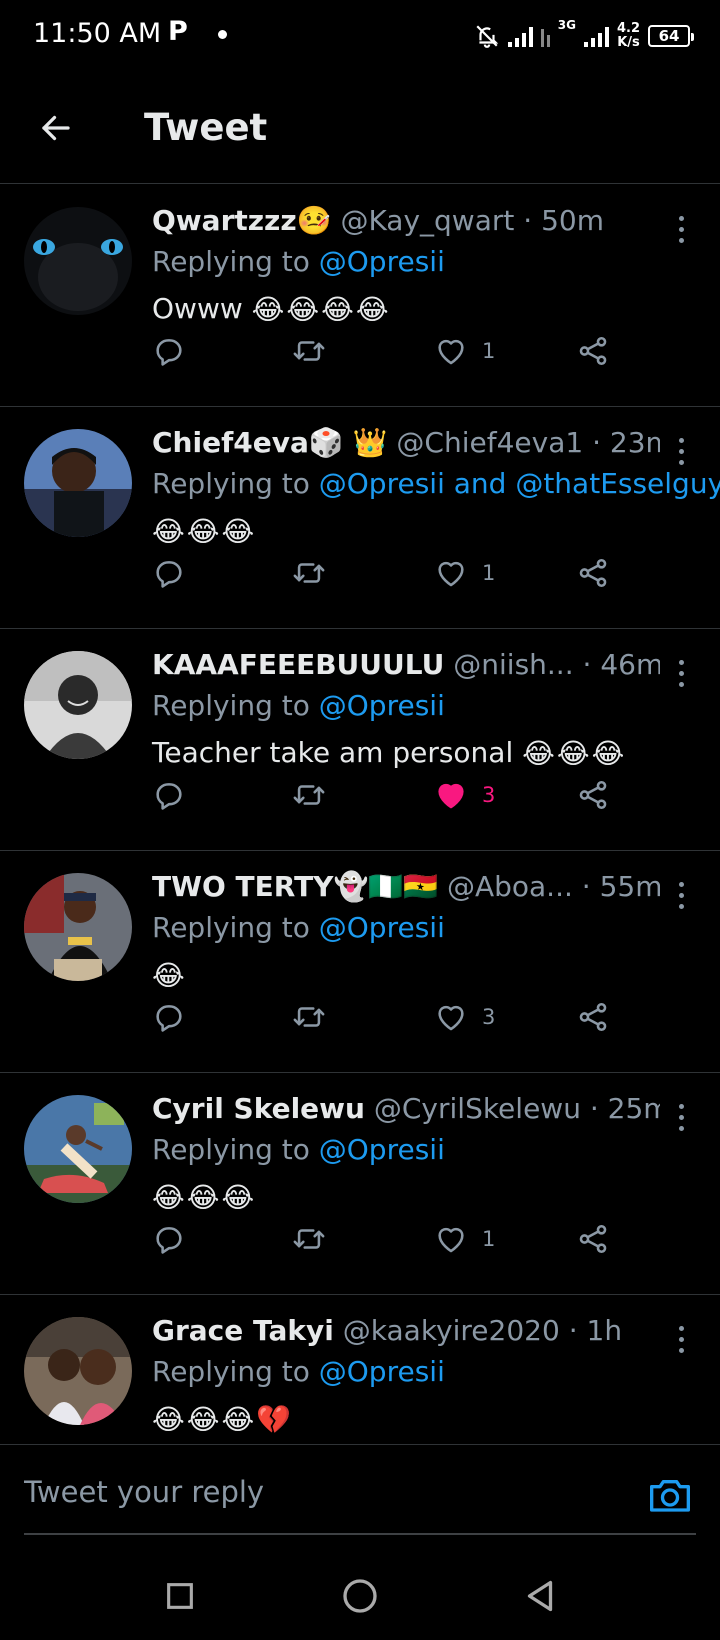  What do you see at coordinates (489, 795) in the screenshot?
I see `like-count: 3` at bounding box center [489, 795].